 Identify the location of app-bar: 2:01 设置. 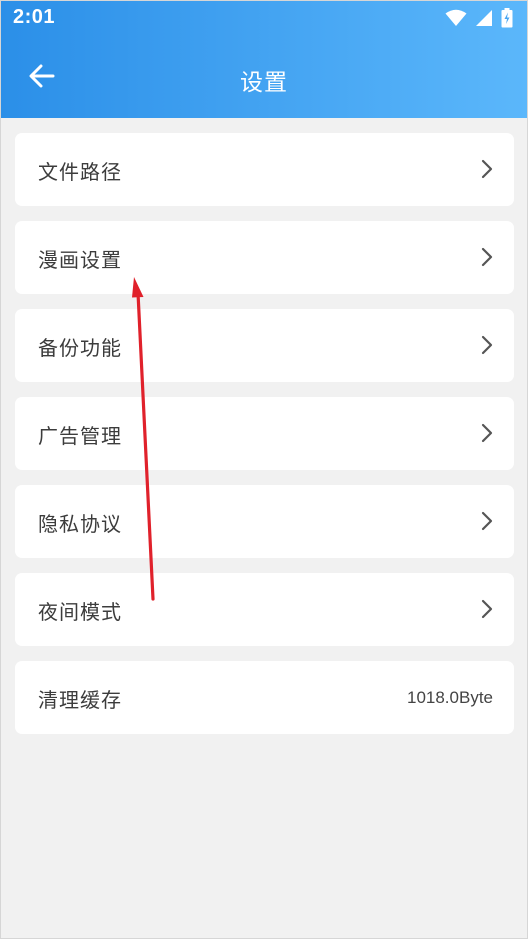
(264, 59).